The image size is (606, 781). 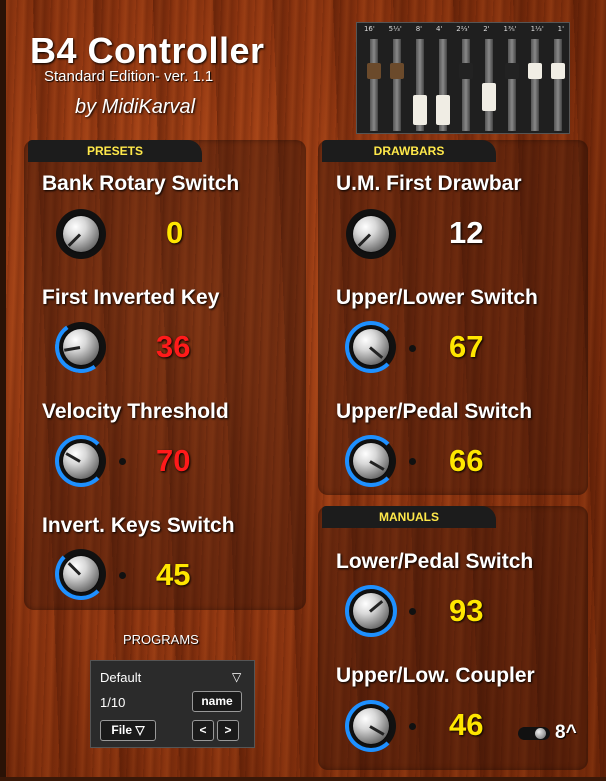 What do you see at coordinates (135, 107) in the screenshot?
I see `app-byline: by MidiKarval` at bounding box center [135, 107].